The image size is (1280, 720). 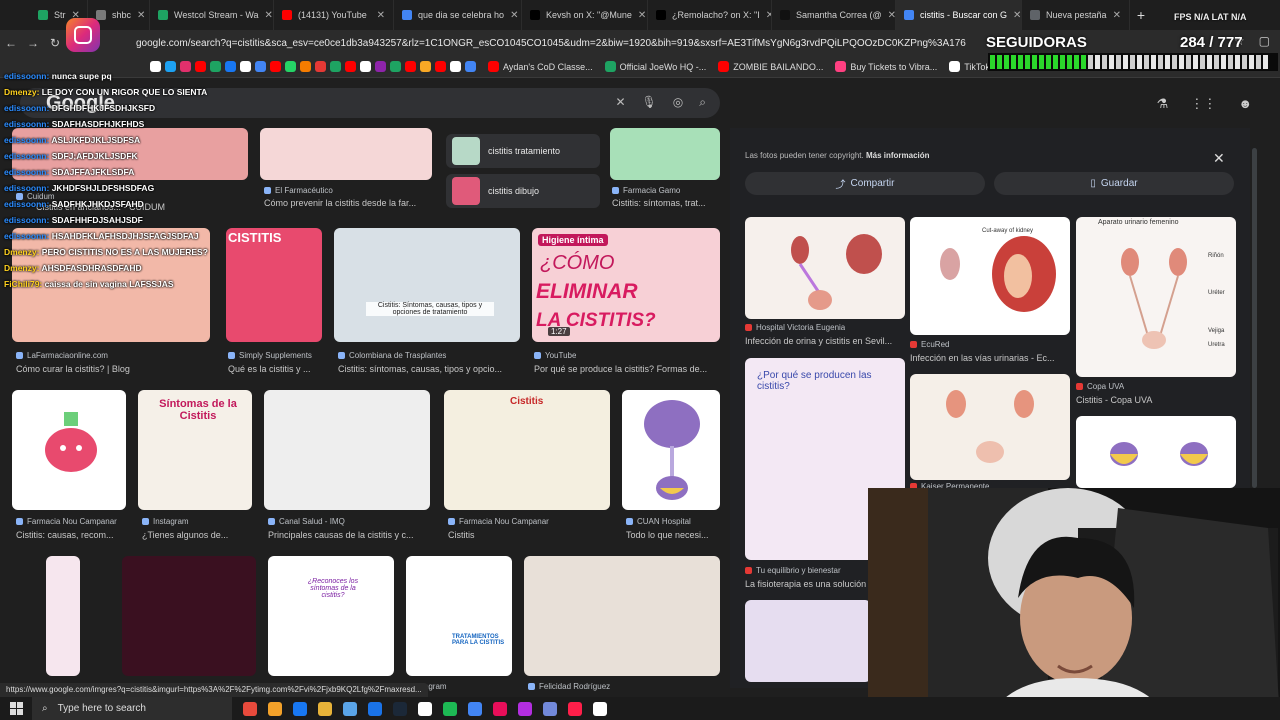 I want to click on apps-grid-icon: ⋮⋮, so click(x=1203, y=104).